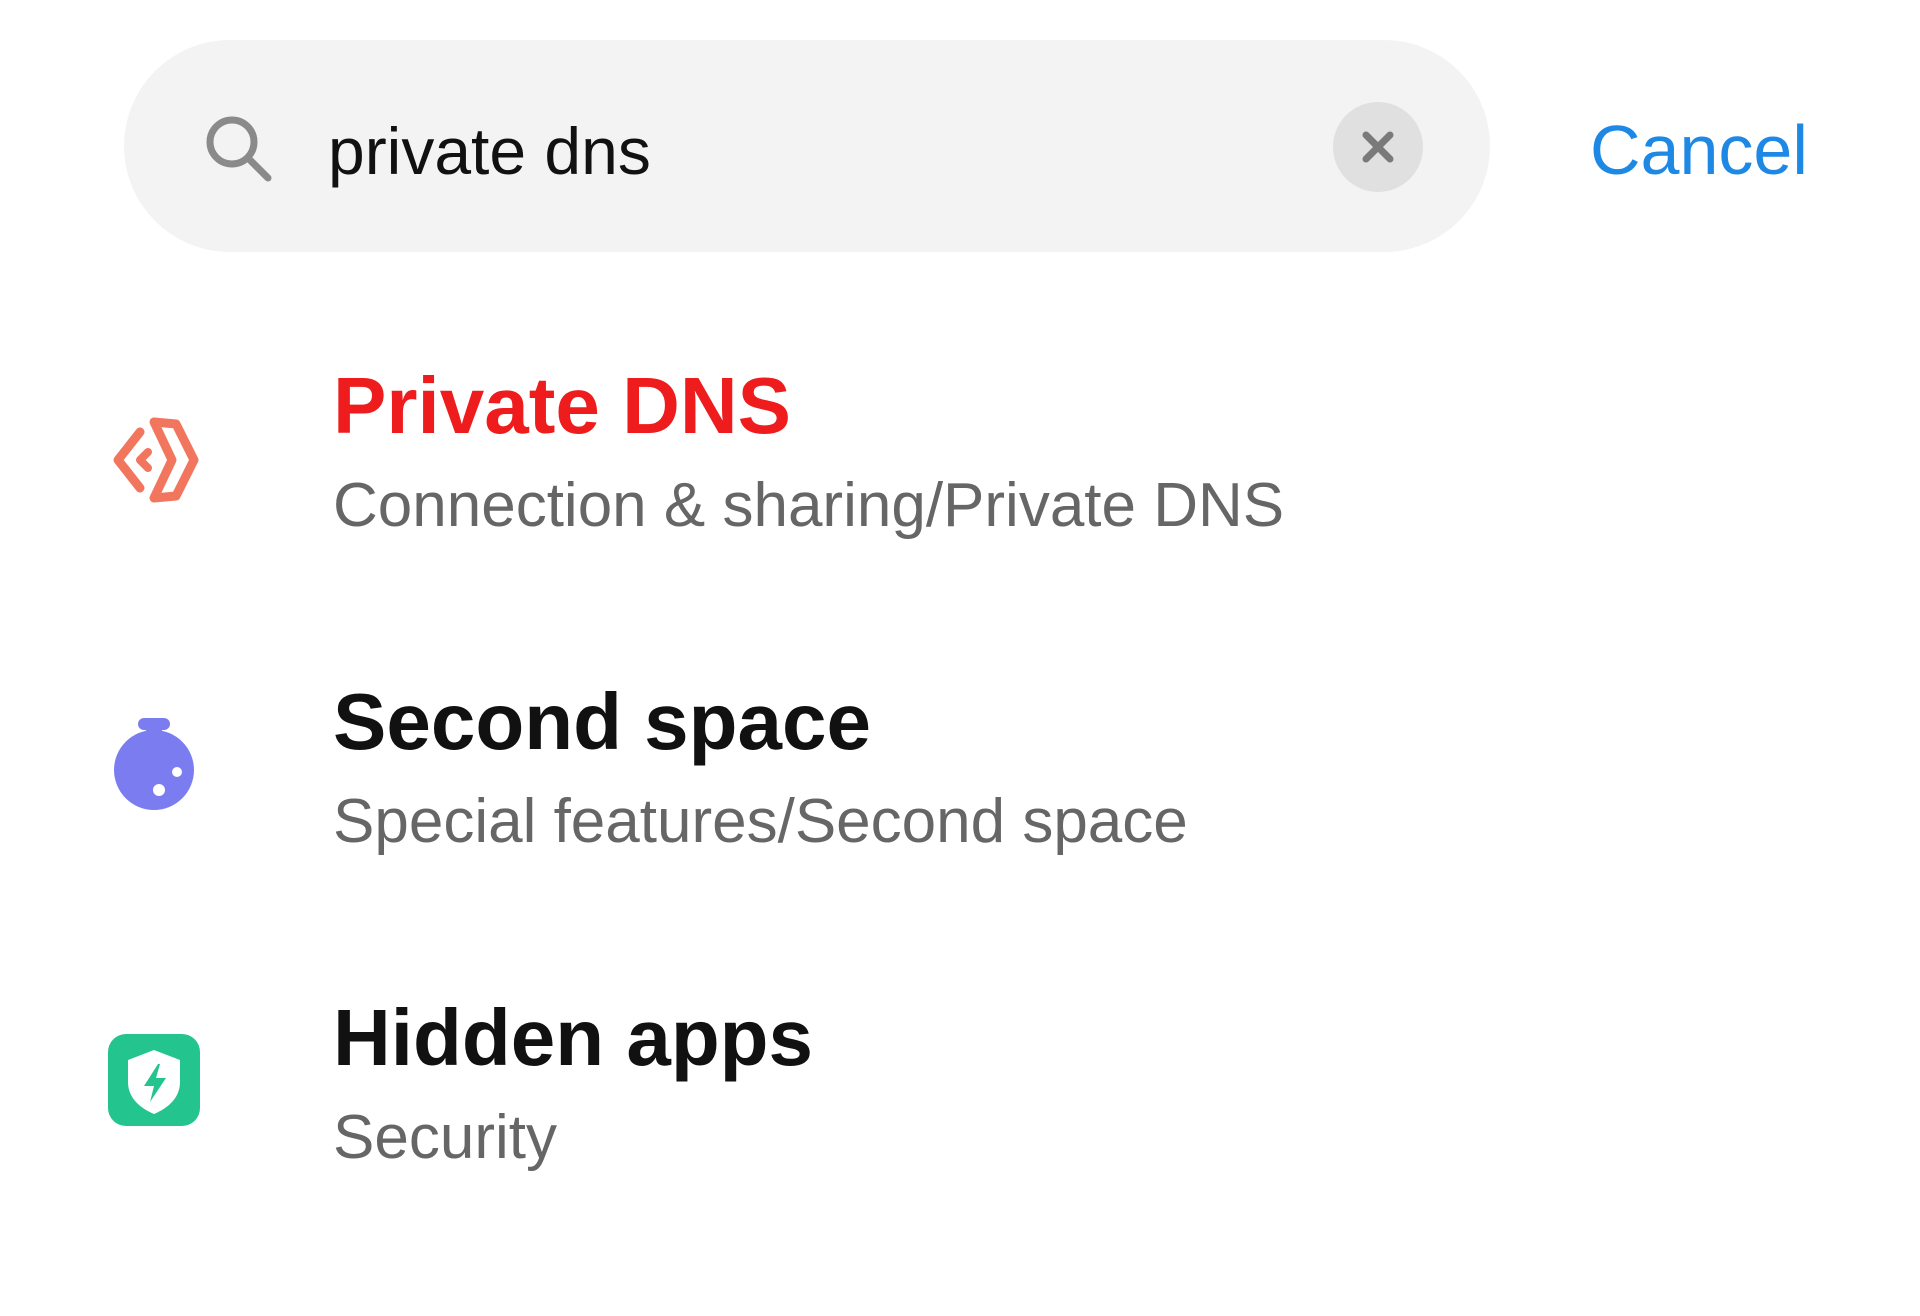  I want to click on search-input, so click(818, 151).